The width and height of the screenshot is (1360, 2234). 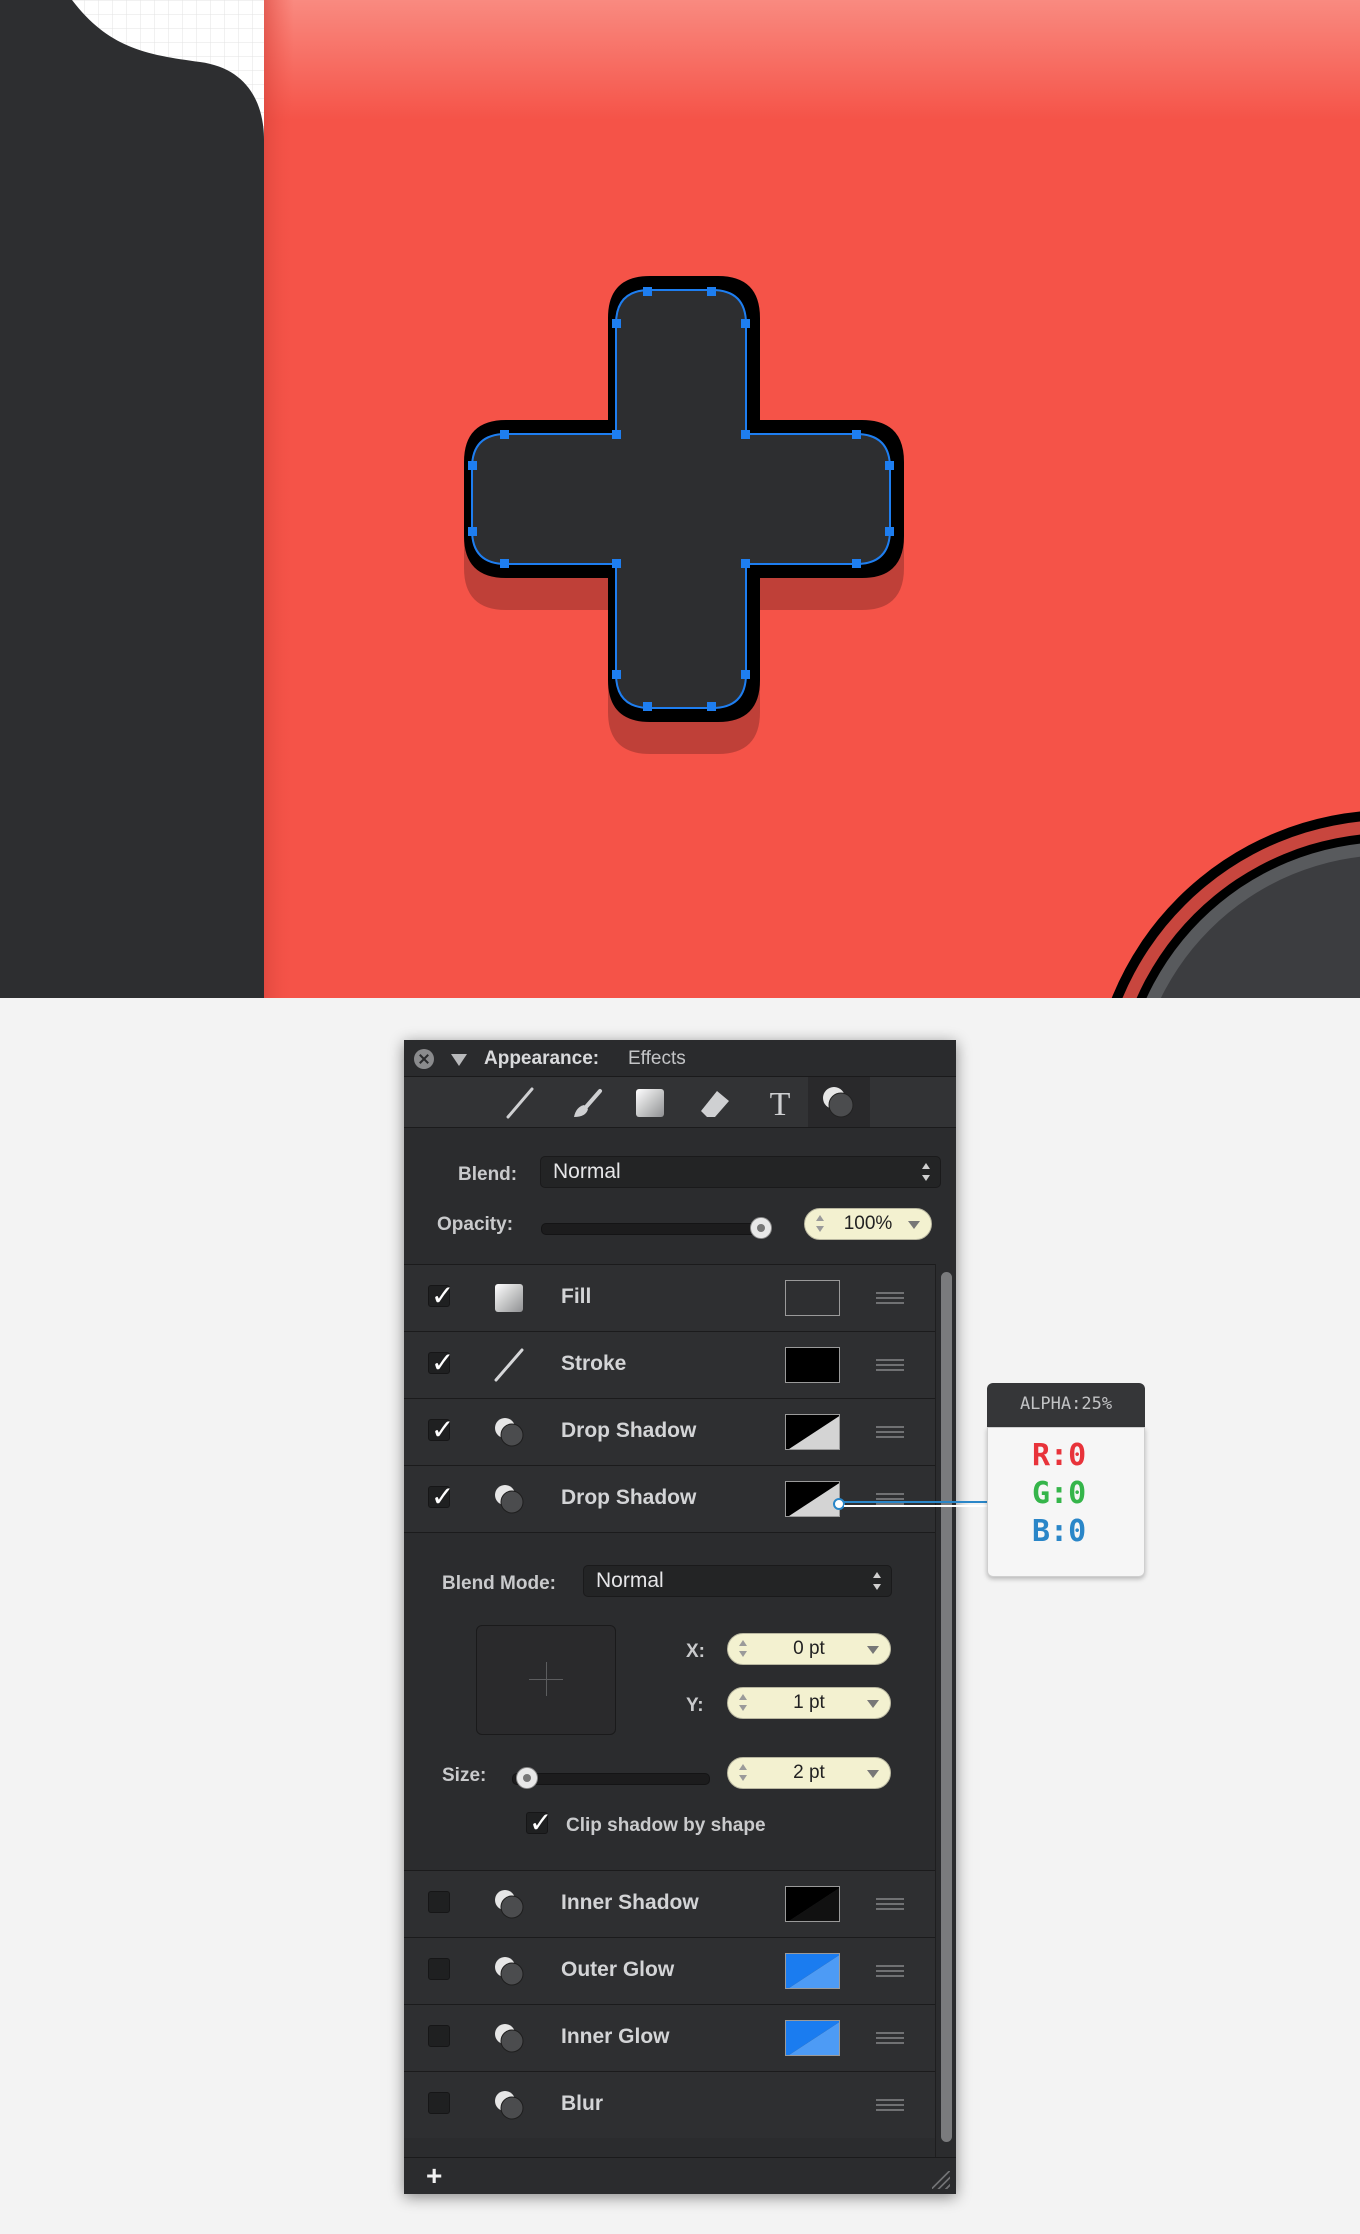 What do you see at coordinates (666, 1825) in the screenshot?
I see `clip-shadow-label: Clip shadow by shape` at bounding box center [666, 1825].